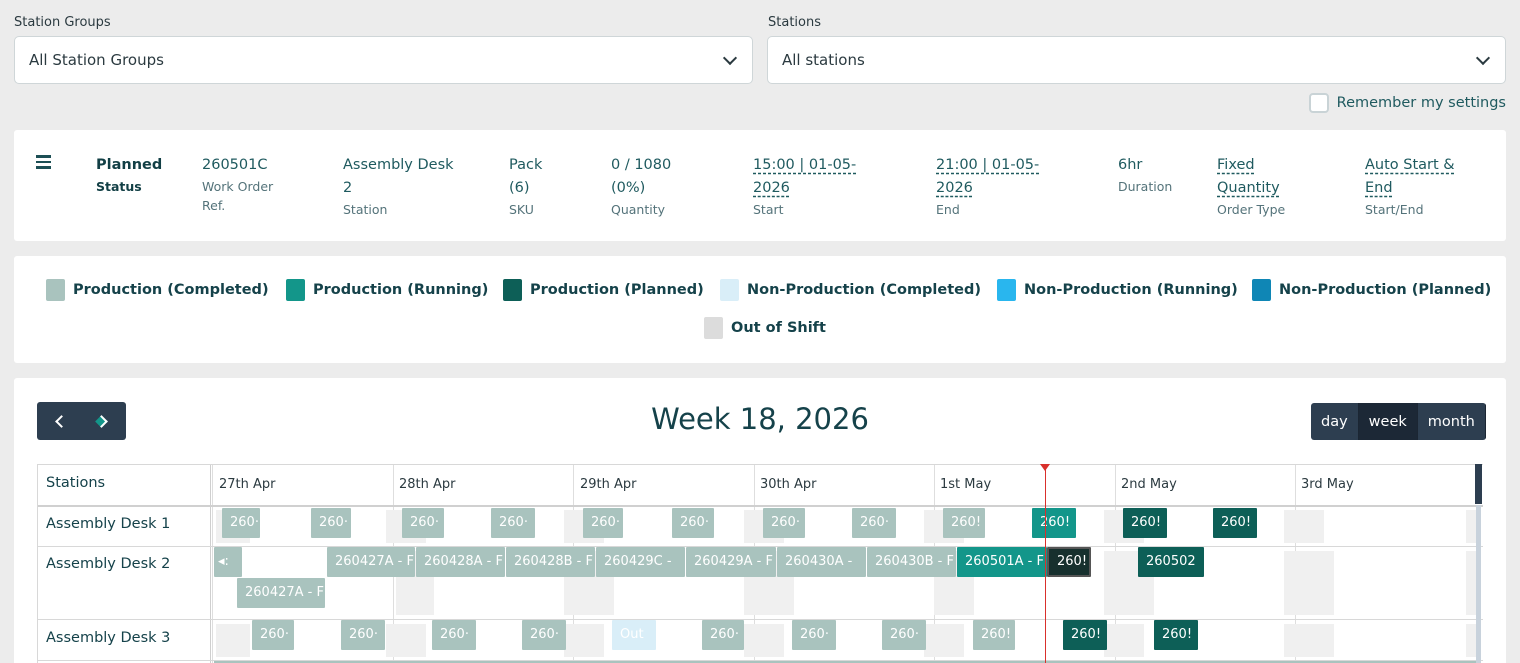 The width and height of the screenshot is (1520, 663). Describe the element at coordinates (1251, 165) in the screenshot. I see `order-type-value: Fixed` at that location.